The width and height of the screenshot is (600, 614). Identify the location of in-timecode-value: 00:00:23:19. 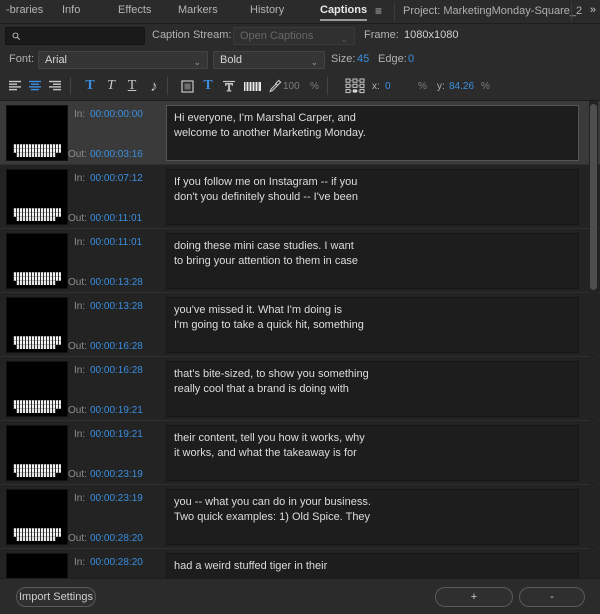
(116, 498).